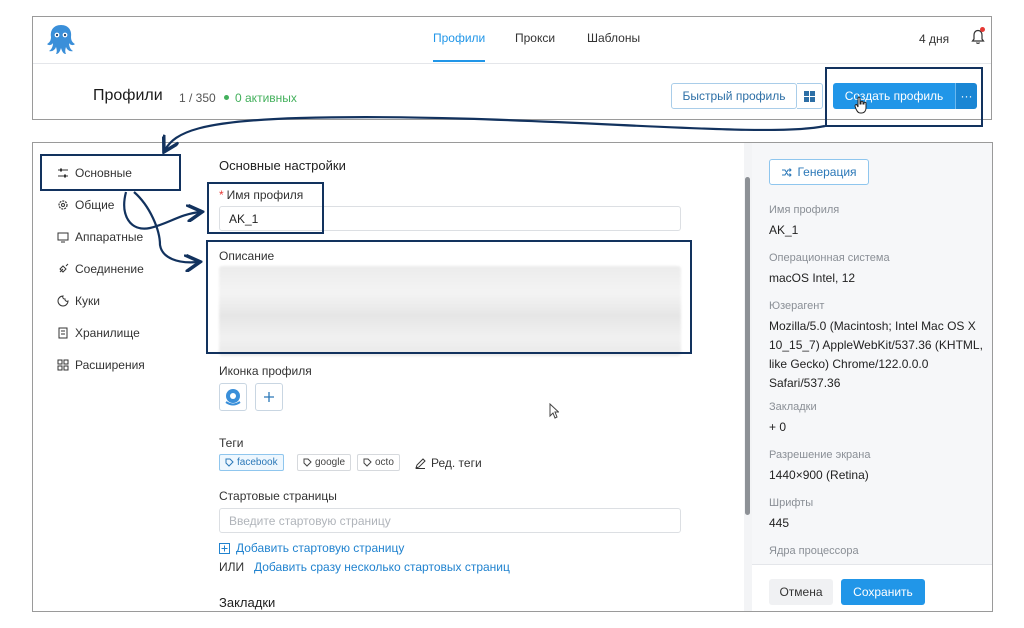  What do you see at coordinates (110, 365) in the screenshot?
I see `sidebar-item-label: Расширения` at bounding box center [110, 365].